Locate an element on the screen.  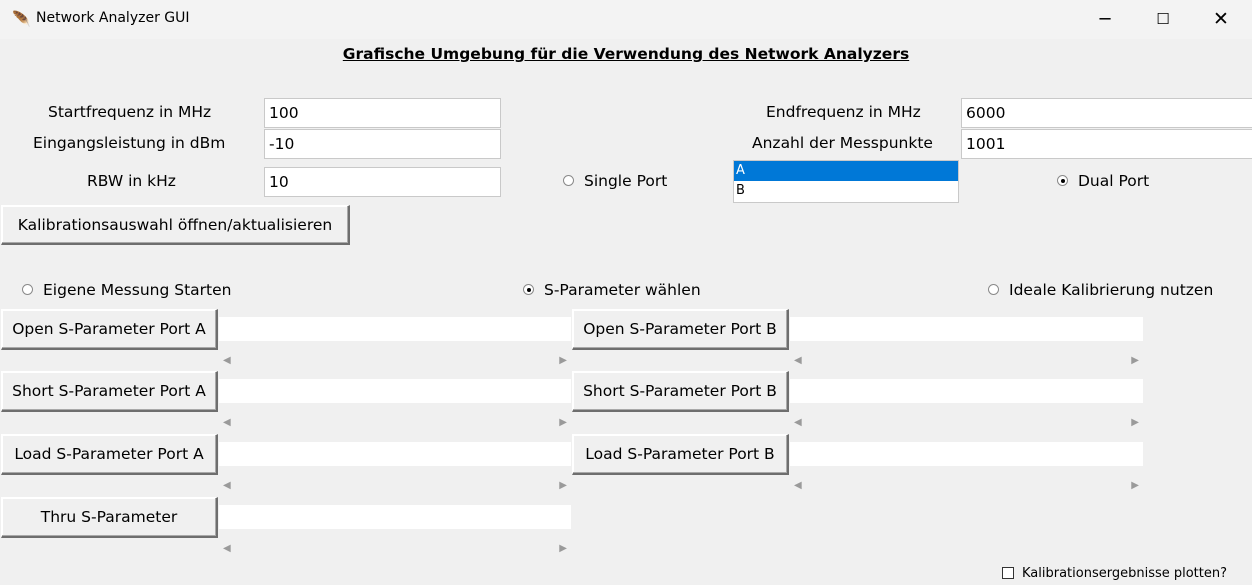
open-port-a-path is located at coordinates (395, 329).